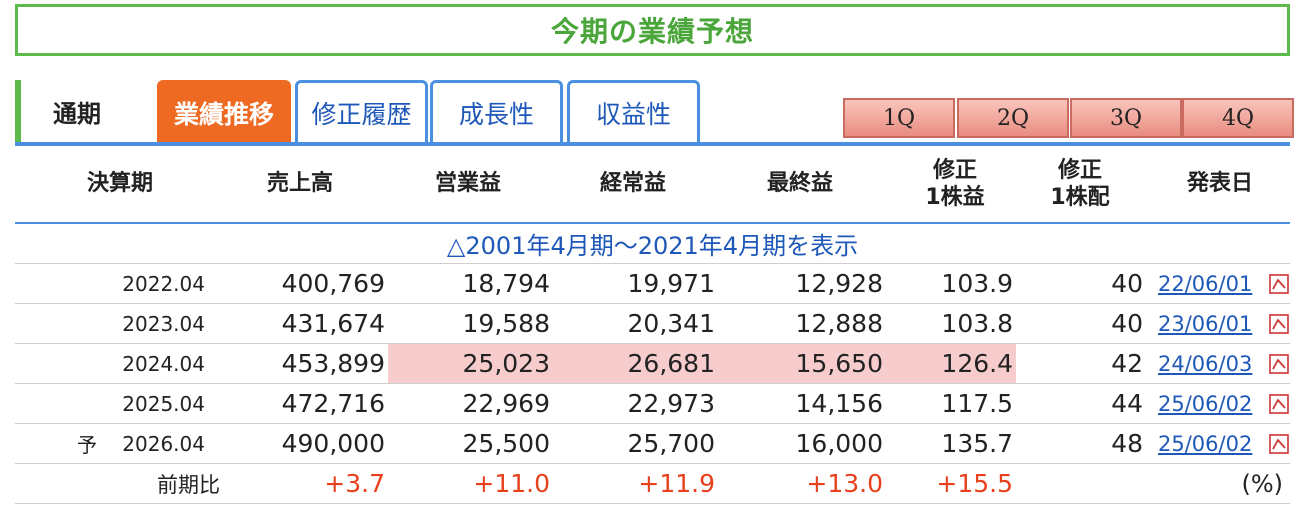  I want to click on cell-sales: 490,000, so click(333, 443).